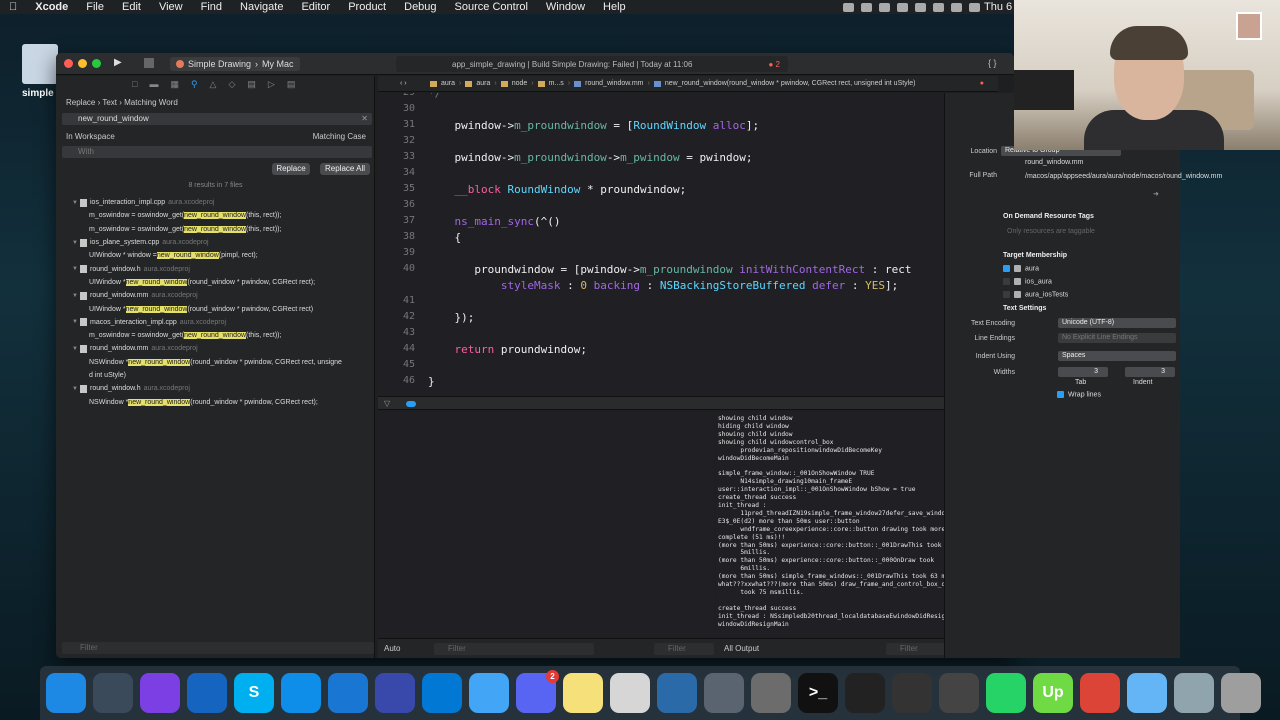 The height and width of the screenshot is (720, 1280). What do you see at coordinates (688, 175) in the screenshot?
I see `code-line: 34` at bounding box center [688, 175].